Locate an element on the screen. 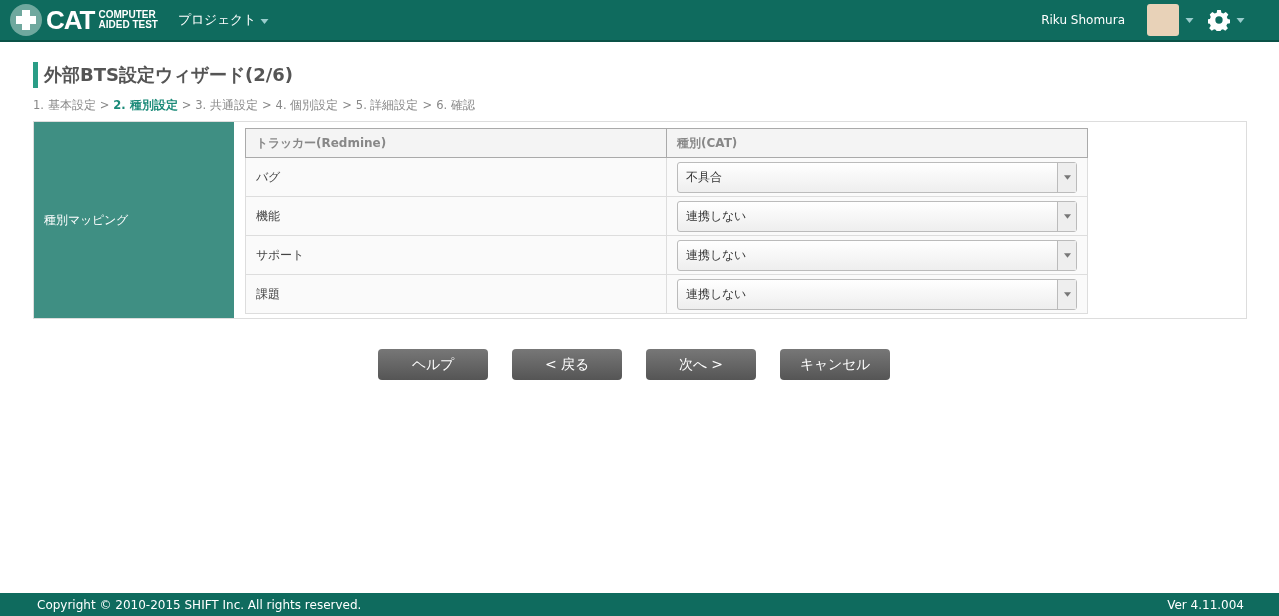 This screenshot has height=616, width=1279. field-label: 種別マッピング is located at coordinates (134, 220).